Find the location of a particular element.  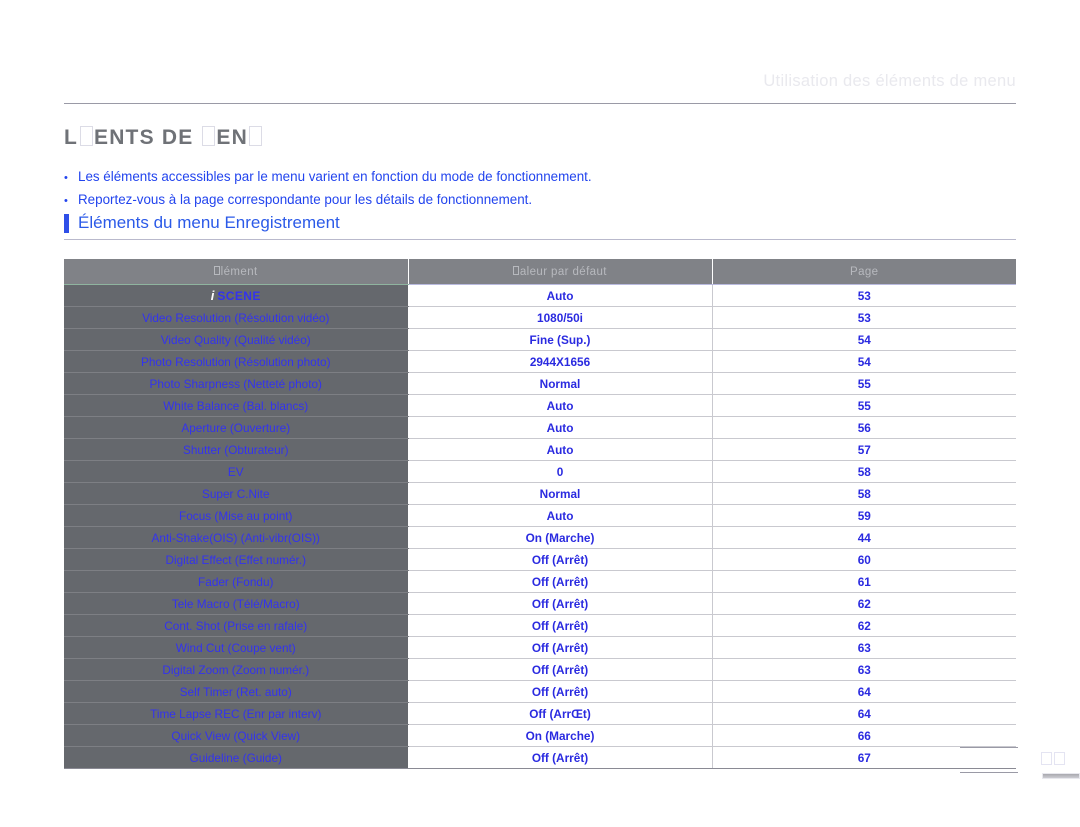

cell-default-value: 0 is located at coordinates (560, 471).